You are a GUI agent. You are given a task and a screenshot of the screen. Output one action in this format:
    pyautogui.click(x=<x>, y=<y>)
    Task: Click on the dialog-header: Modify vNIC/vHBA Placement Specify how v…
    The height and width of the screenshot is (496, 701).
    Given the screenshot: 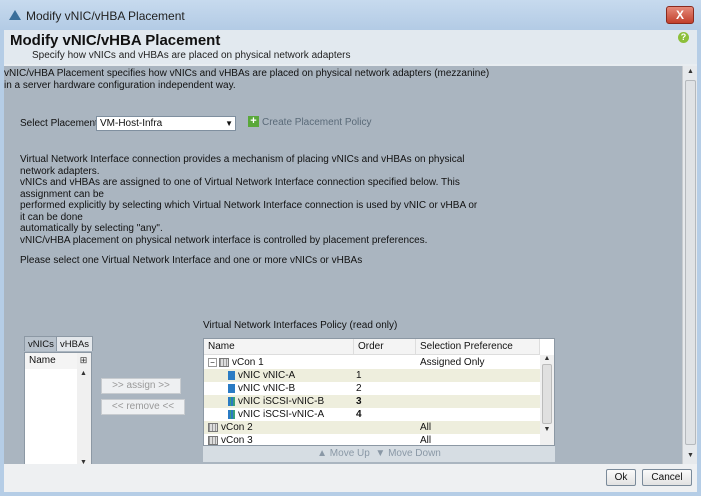 What is the action you would take?
    pyautogui.click(x=350, y=47)
    